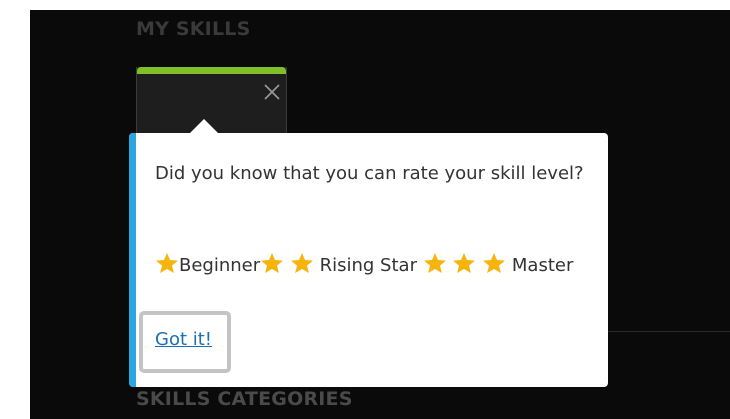 The image size is (730, 419). I want to click on skill-card-accent-bar, so click(211, 70).